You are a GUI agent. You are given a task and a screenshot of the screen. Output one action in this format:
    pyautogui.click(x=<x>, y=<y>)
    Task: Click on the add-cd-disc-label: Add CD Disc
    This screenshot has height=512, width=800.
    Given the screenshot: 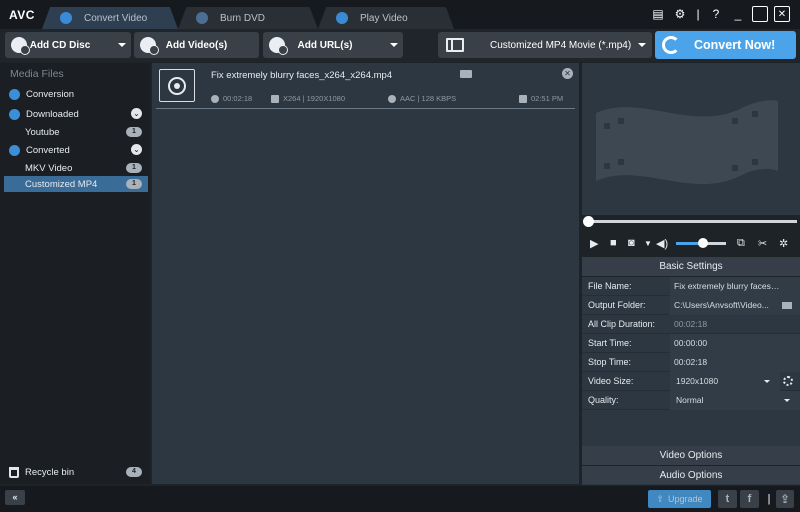 What is the action you would take?
    pyautogui.click(x=60, y=45)
    